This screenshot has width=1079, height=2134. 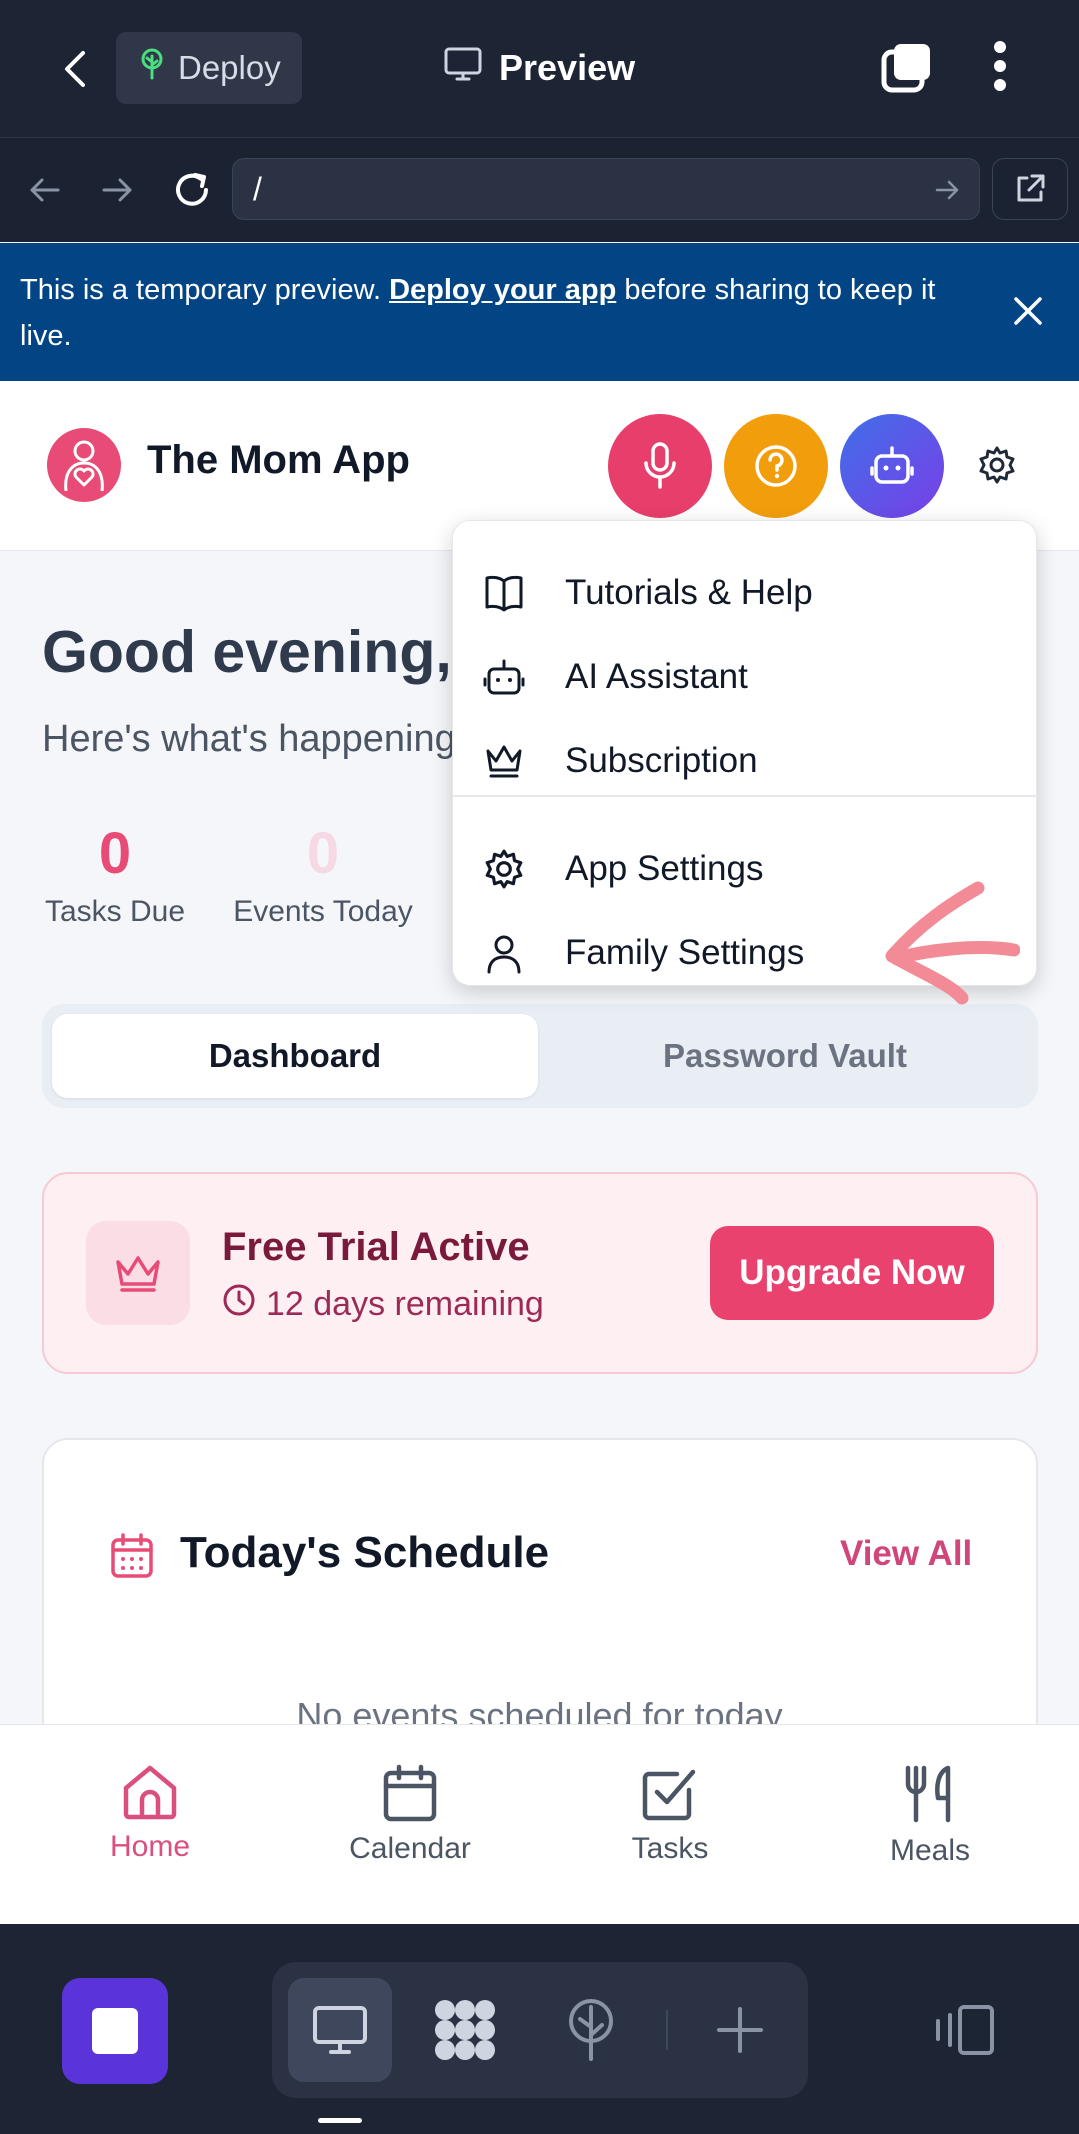 I want to click on layout-panels-icon, so click(x=964, y=2030).